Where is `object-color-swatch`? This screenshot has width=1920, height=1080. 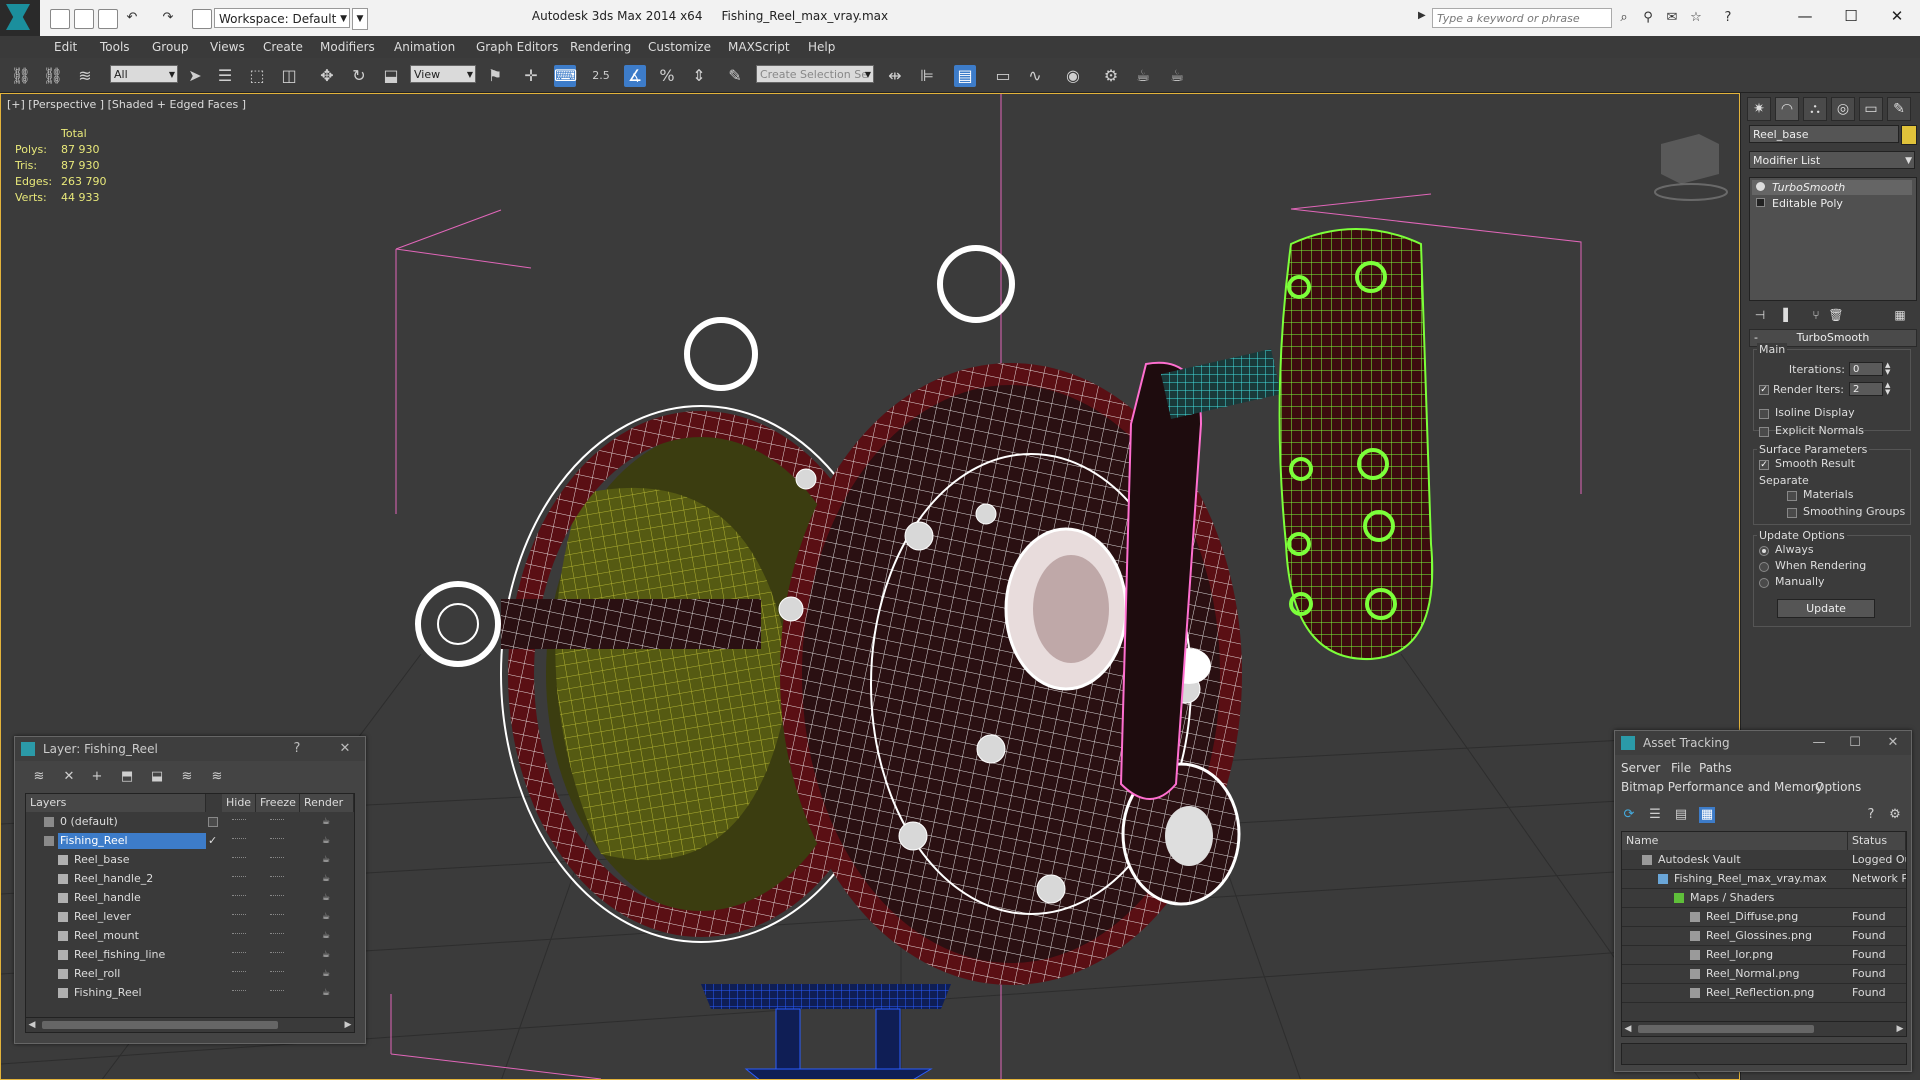 object-color-swatch is located at coordinates (1909, 135).